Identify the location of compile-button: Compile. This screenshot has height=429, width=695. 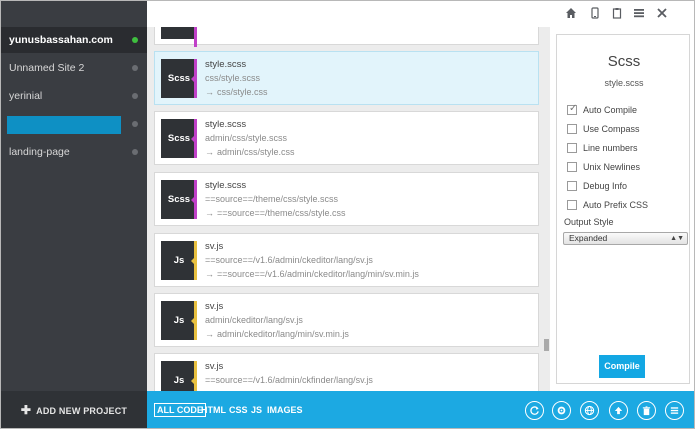
(622, 366).